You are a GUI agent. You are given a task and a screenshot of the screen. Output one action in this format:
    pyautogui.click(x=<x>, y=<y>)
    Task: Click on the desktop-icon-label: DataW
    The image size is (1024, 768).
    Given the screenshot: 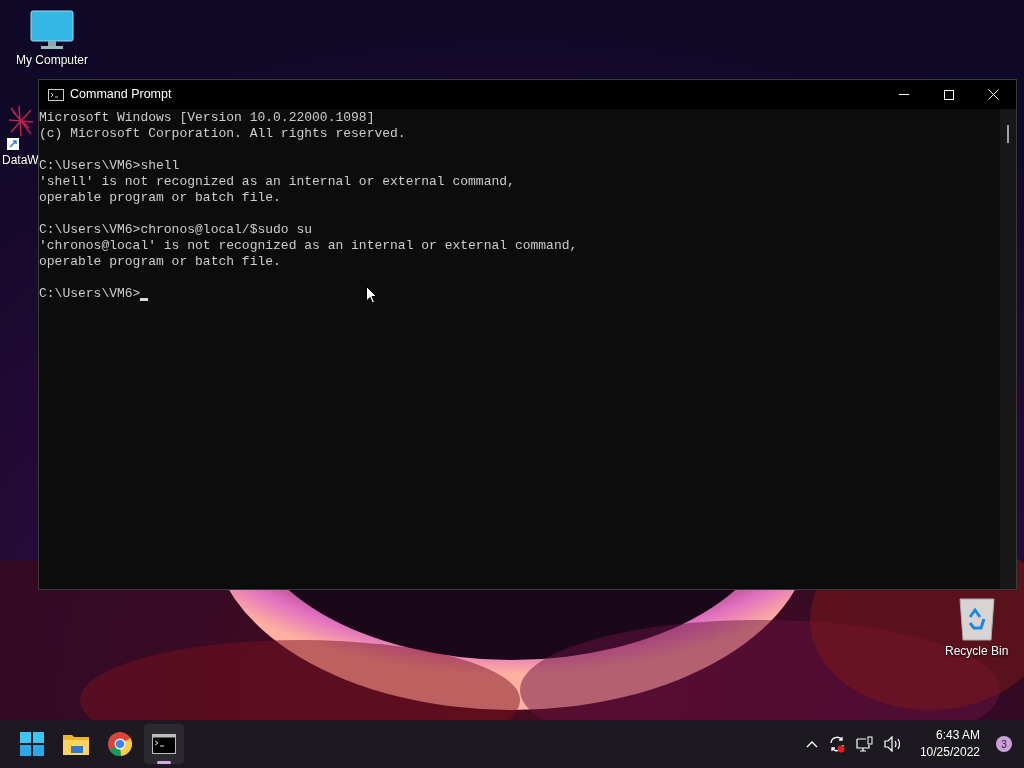 What is the action you would take?
    pyautogui.click(x=20, y=160)
    